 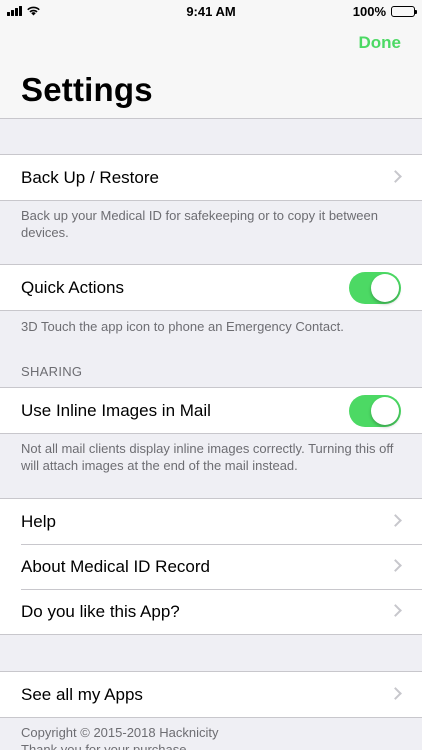 I want to click on rate-app-row: Do you like this App?, so click(x=211, y=611).